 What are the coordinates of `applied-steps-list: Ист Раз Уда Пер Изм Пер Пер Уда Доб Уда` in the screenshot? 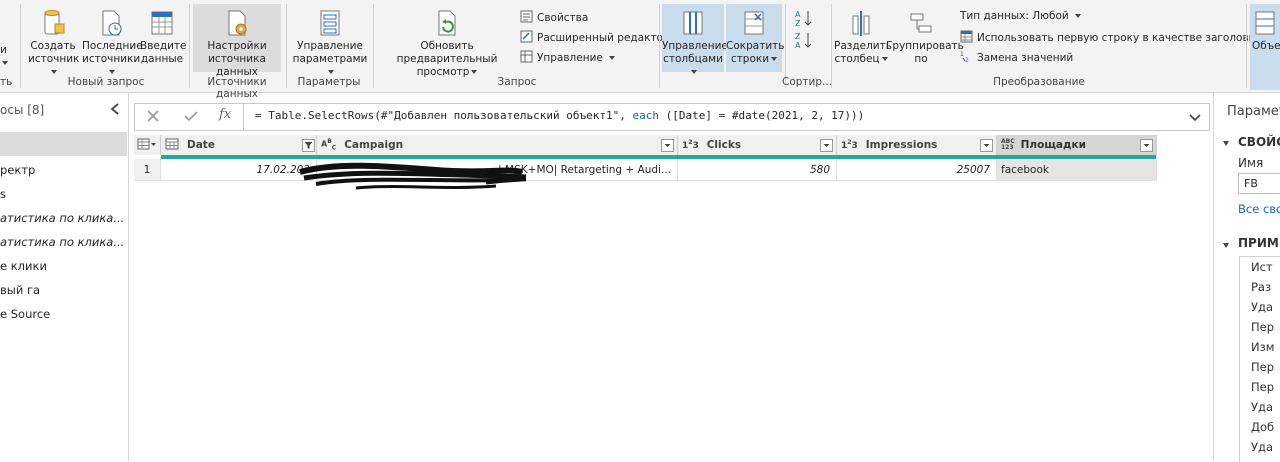 It's located at (1259, 359).